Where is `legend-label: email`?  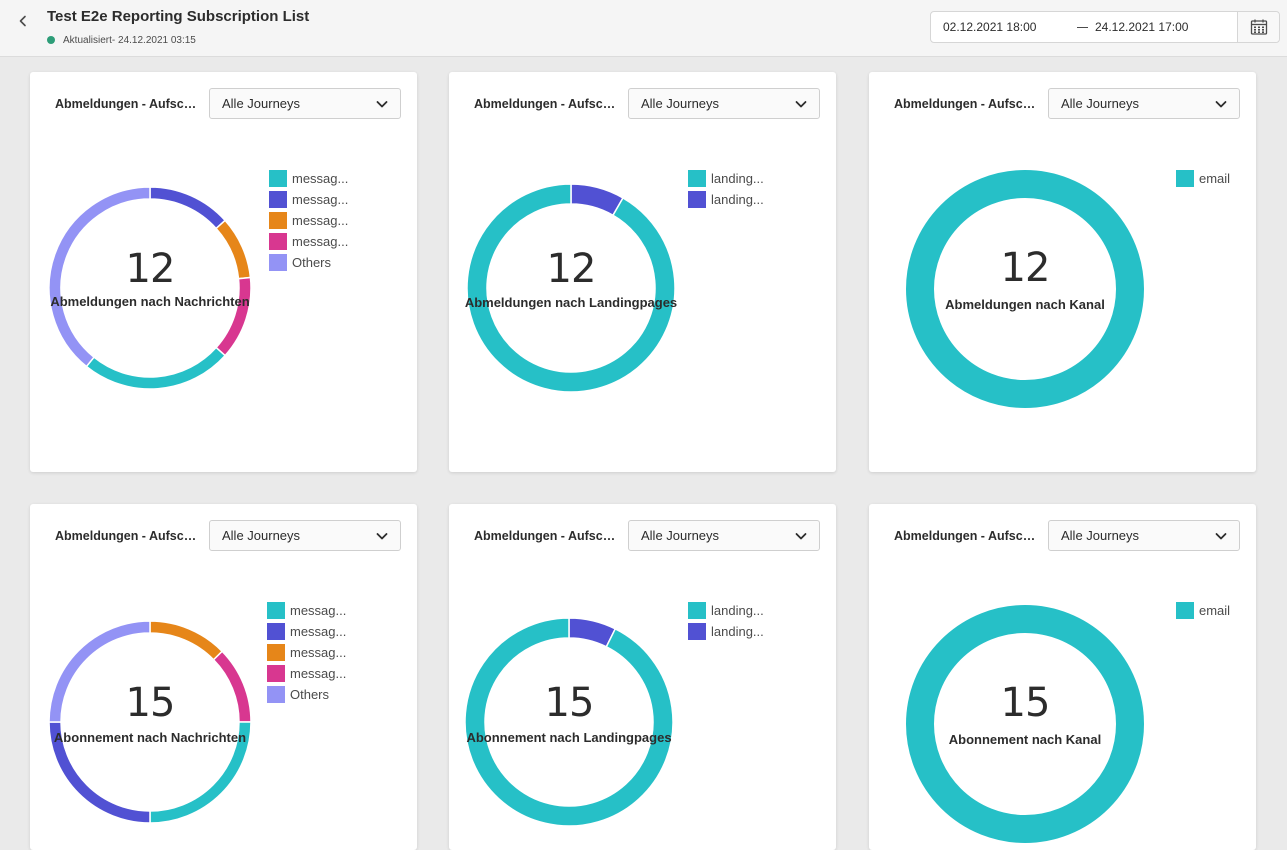
legend-label: email is located at coordinates (1215, 178).